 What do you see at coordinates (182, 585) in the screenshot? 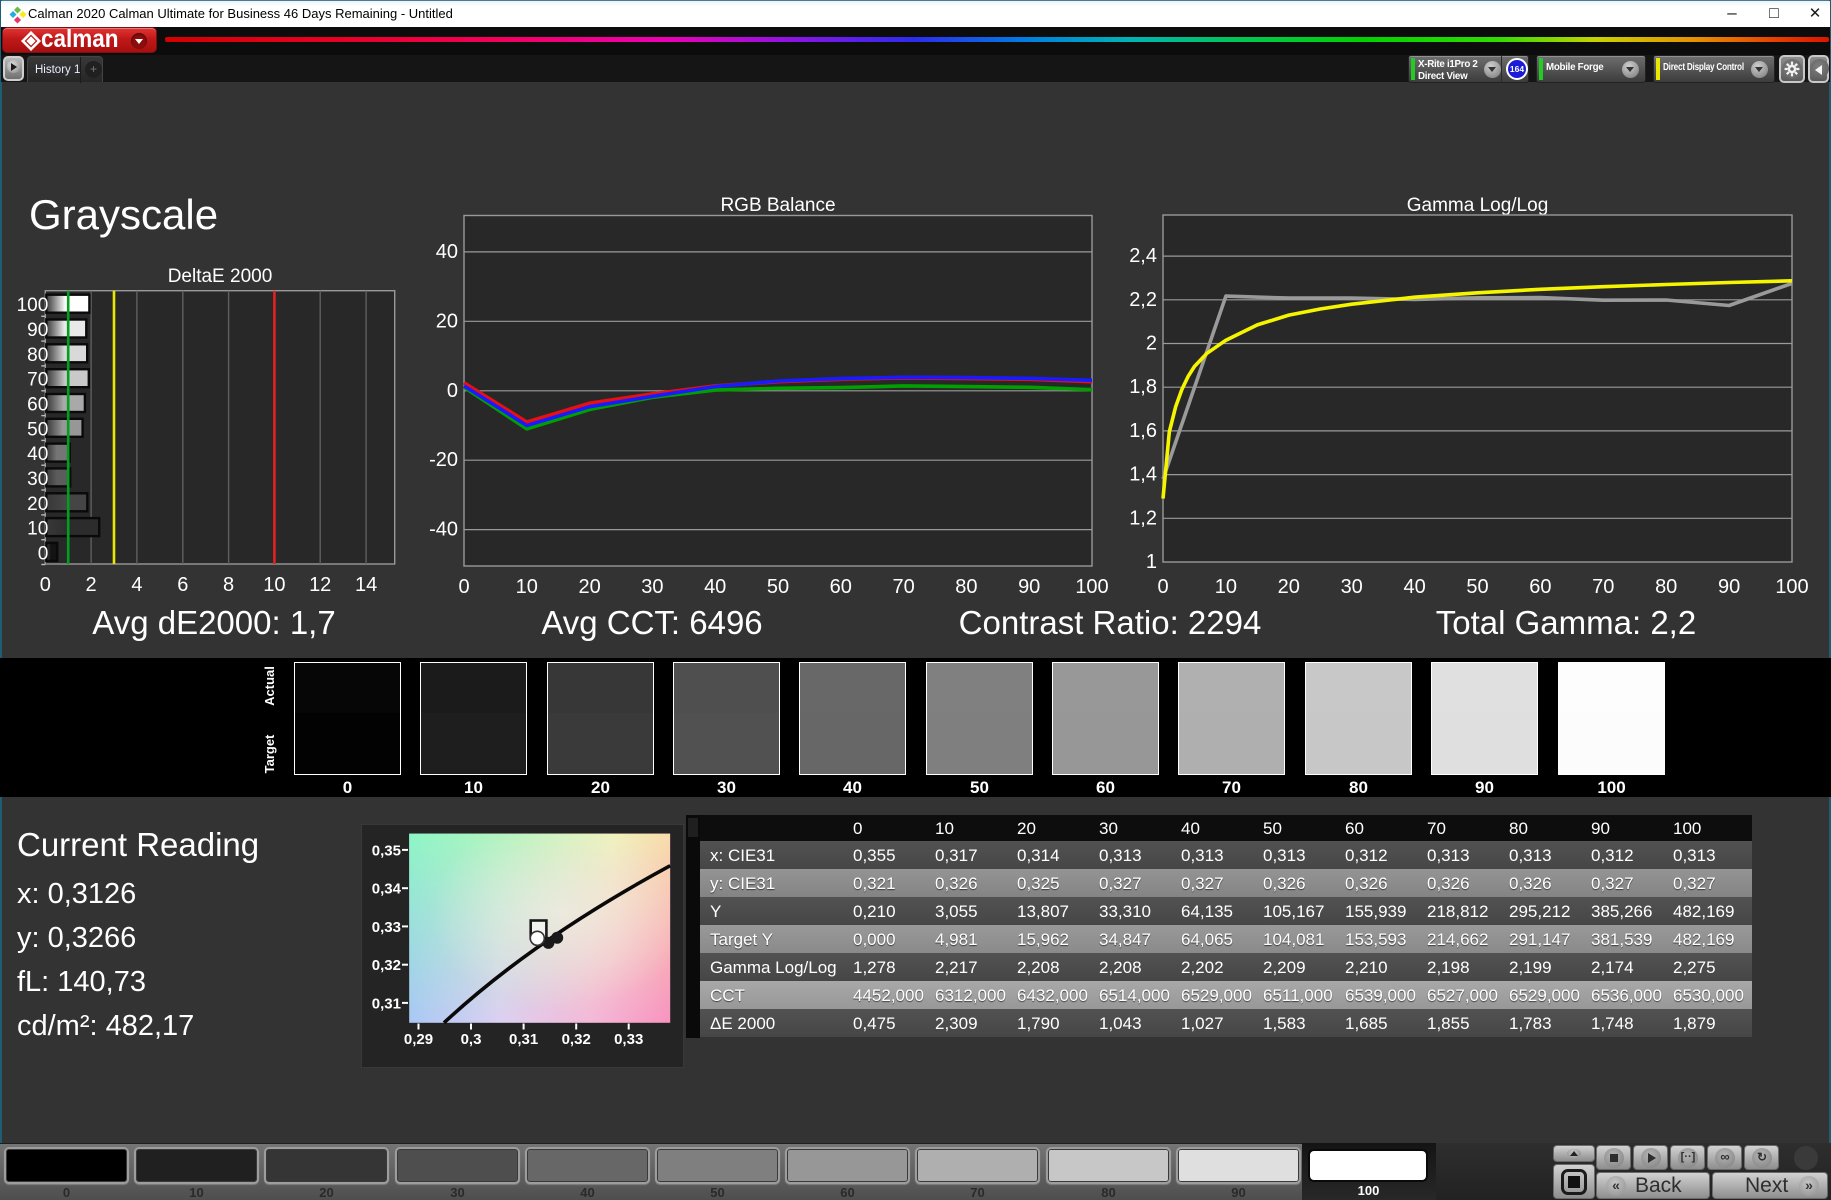
I see `svg-text: 6` at bounding box center [182, 585].